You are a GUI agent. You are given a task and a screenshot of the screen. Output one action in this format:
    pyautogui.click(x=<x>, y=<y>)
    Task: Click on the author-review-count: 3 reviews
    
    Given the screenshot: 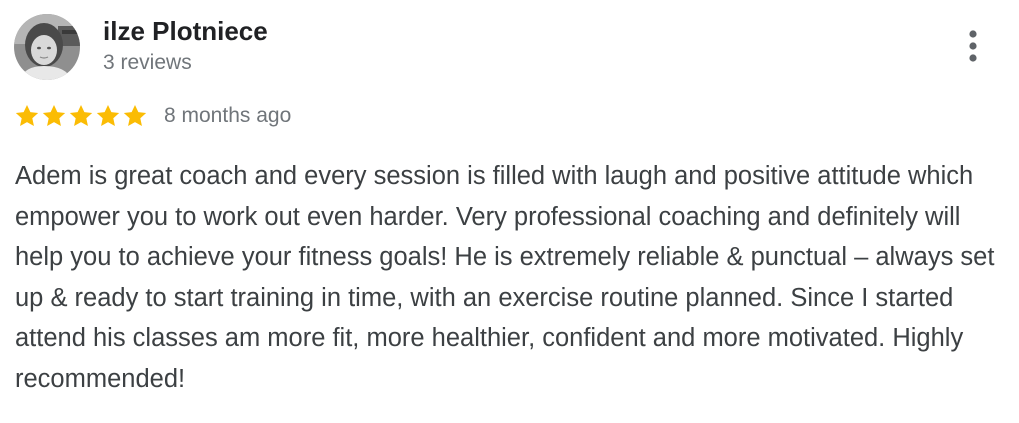 What is the action you would take?
    pyautogui.click(x=147, y=62)
    